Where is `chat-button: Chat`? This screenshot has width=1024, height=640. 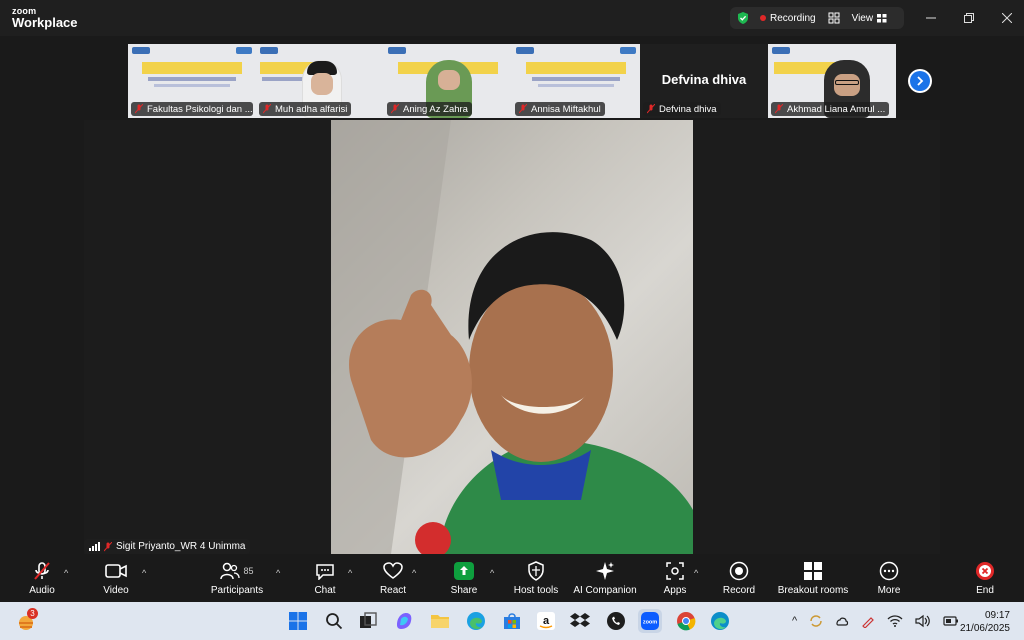
chat-button: Chat is located at coordinates (325, 578).